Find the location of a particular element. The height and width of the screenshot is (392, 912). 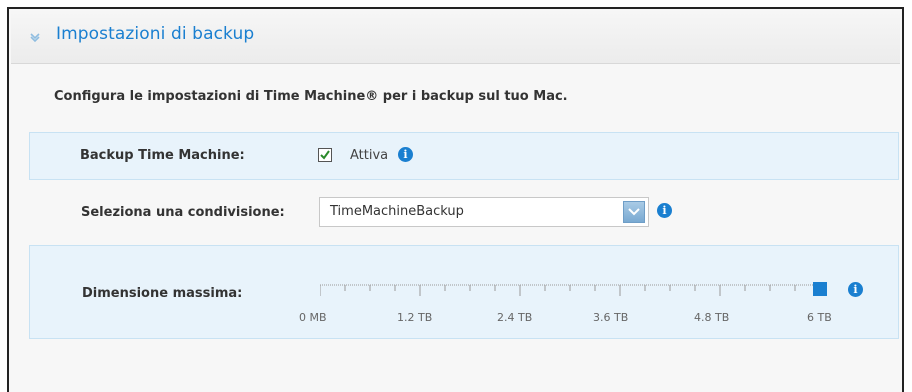

checkbox-label: Attiva is located at coordinates (369, 155).